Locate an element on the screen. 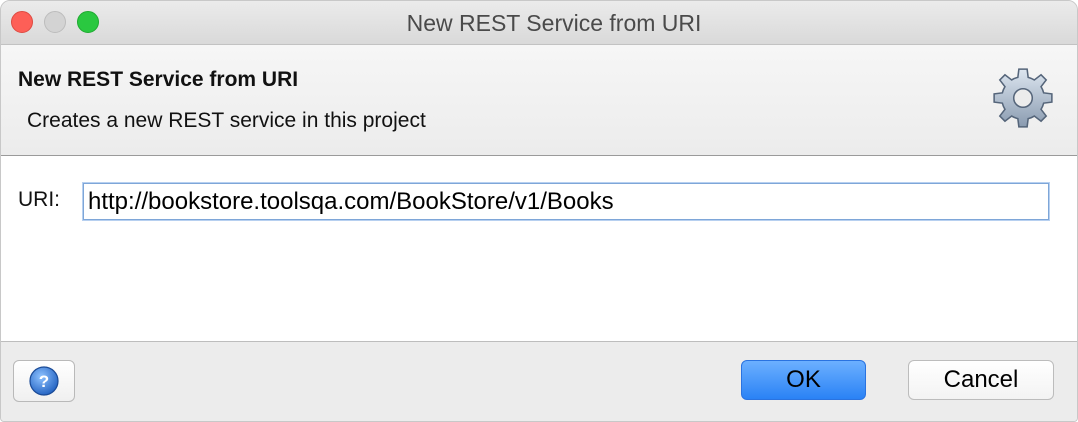  window-title: New REST Service from URI is located at coordinates (554, 23).